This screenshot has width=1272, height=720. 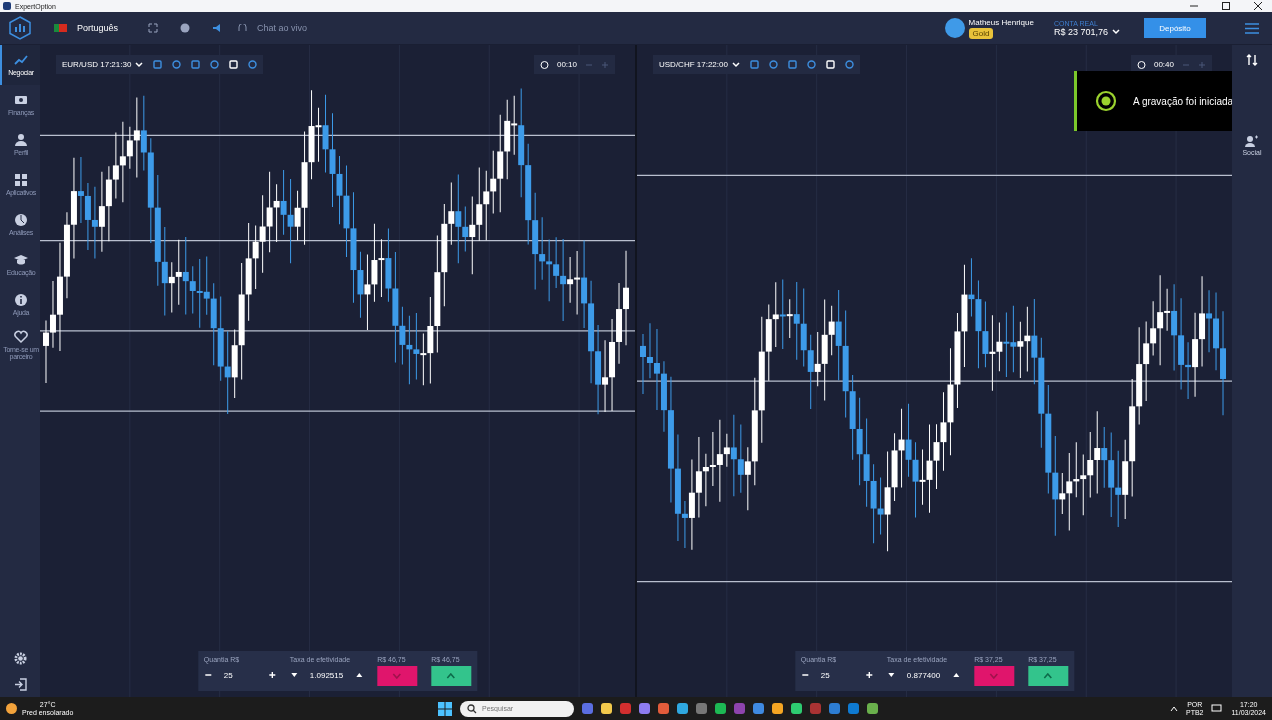 I want to click on network-icon, so click(x=1217, y=708).